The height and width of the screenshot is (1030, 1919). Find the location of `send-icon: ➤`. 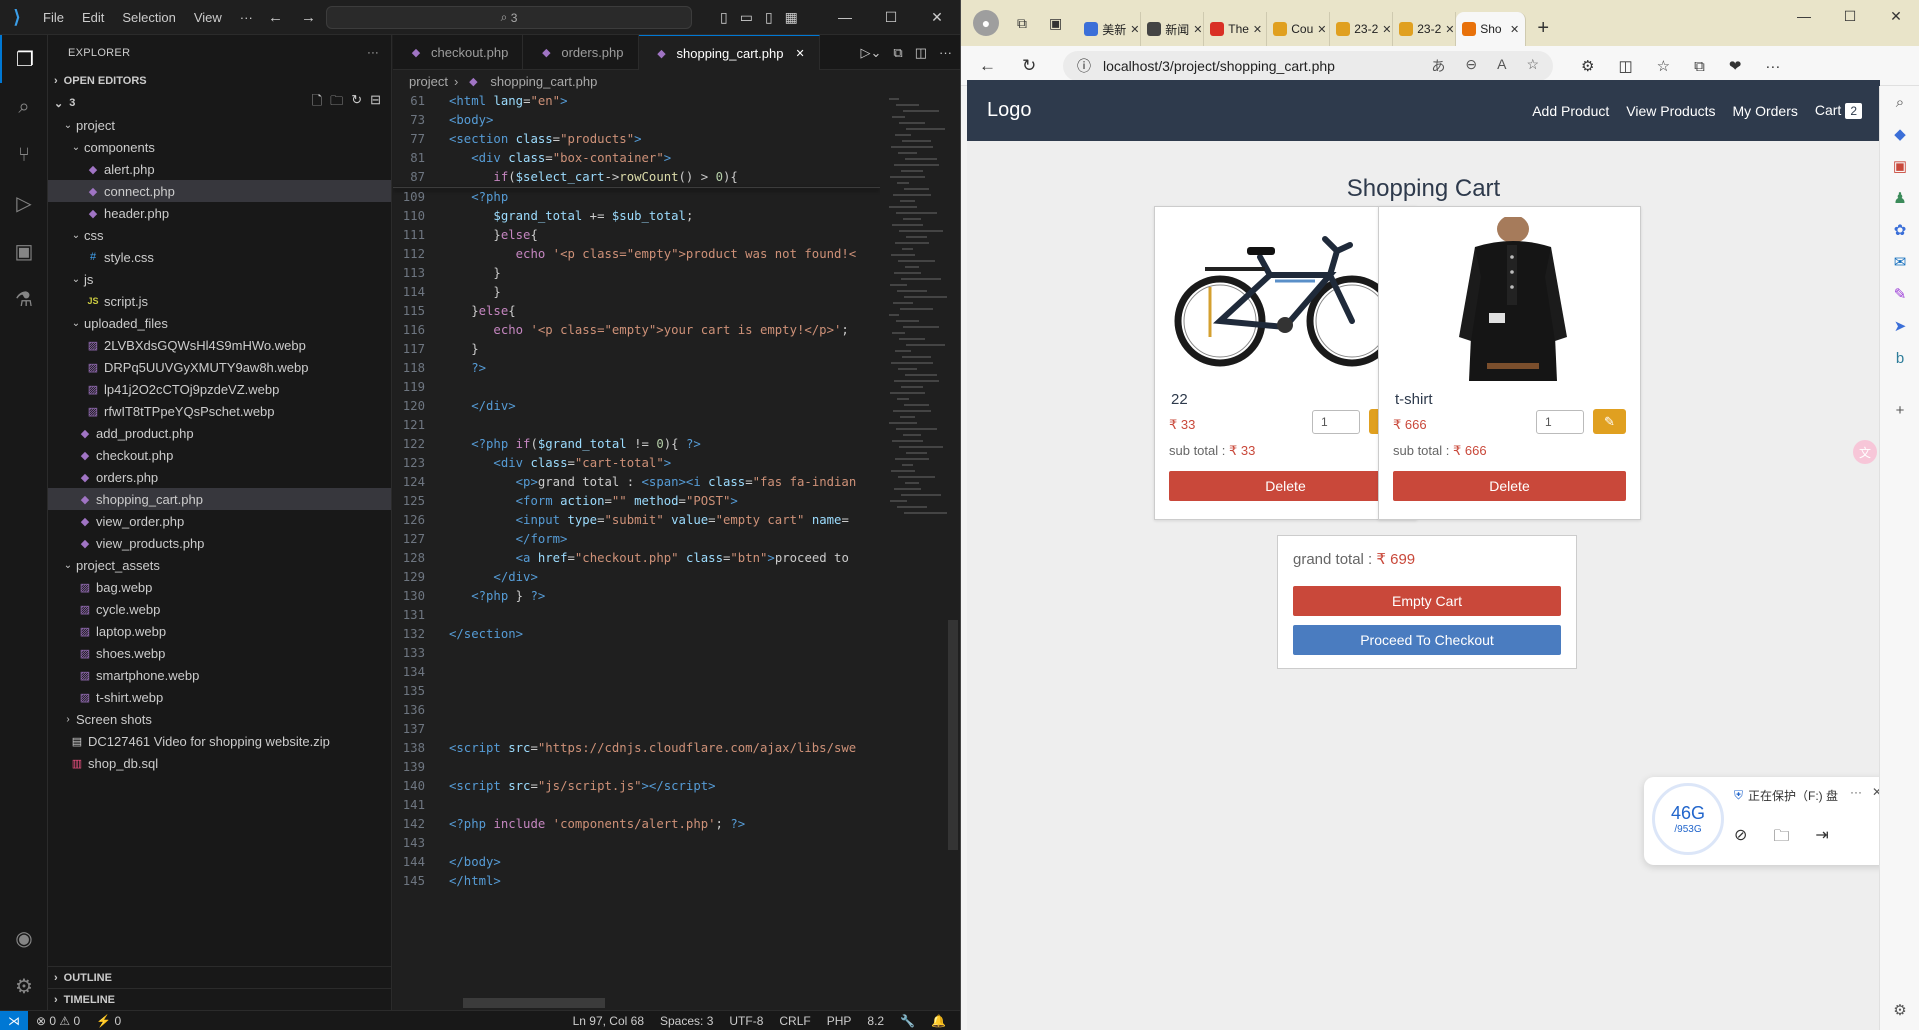

send-icon: ➤ is located at coordinates (1899, 326).